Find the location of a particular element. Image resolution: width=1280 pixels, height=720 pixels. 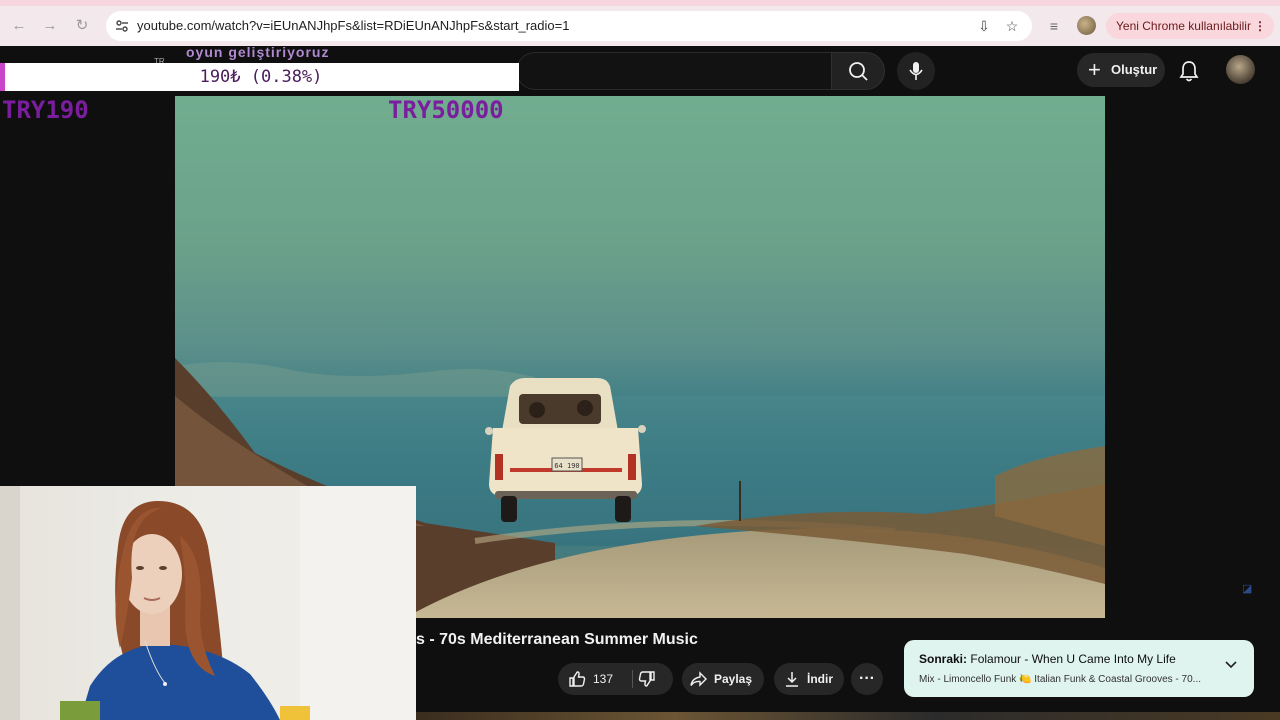

recommended-thumbnails-strip is located at coordinates (848, 716).